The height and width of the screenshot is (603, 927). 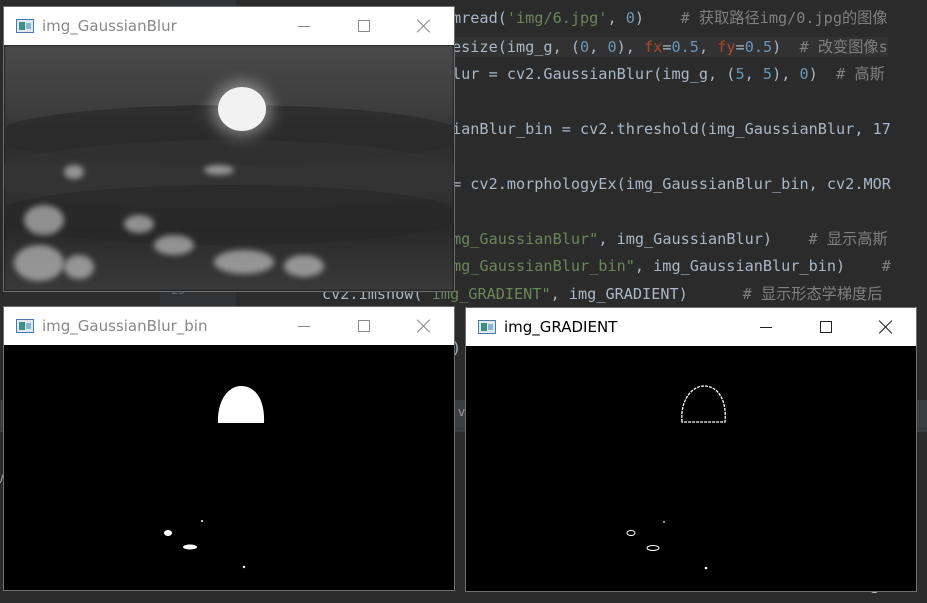 I want to click on code-token: # 改变图像s, so click(x=843, y=47).